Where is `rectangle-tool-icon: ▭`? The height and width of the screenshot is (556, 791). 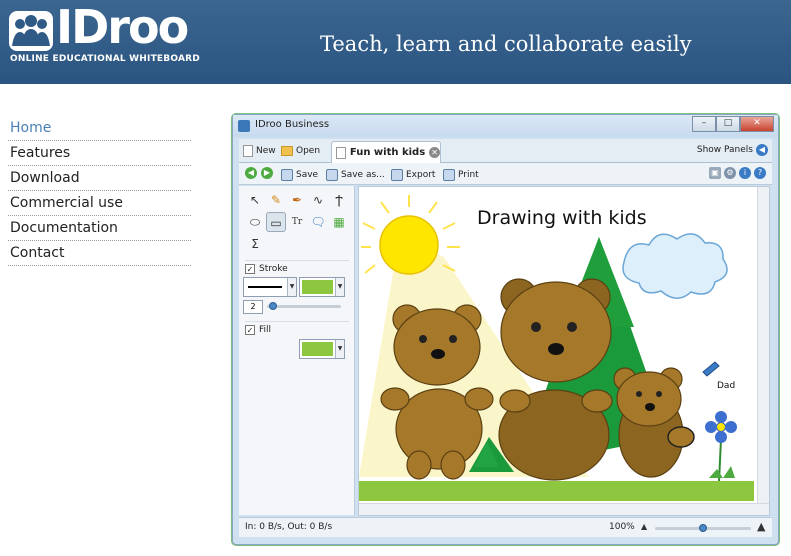
rectangle-tool-icon: ▭ is located at coordinates (276, 222).